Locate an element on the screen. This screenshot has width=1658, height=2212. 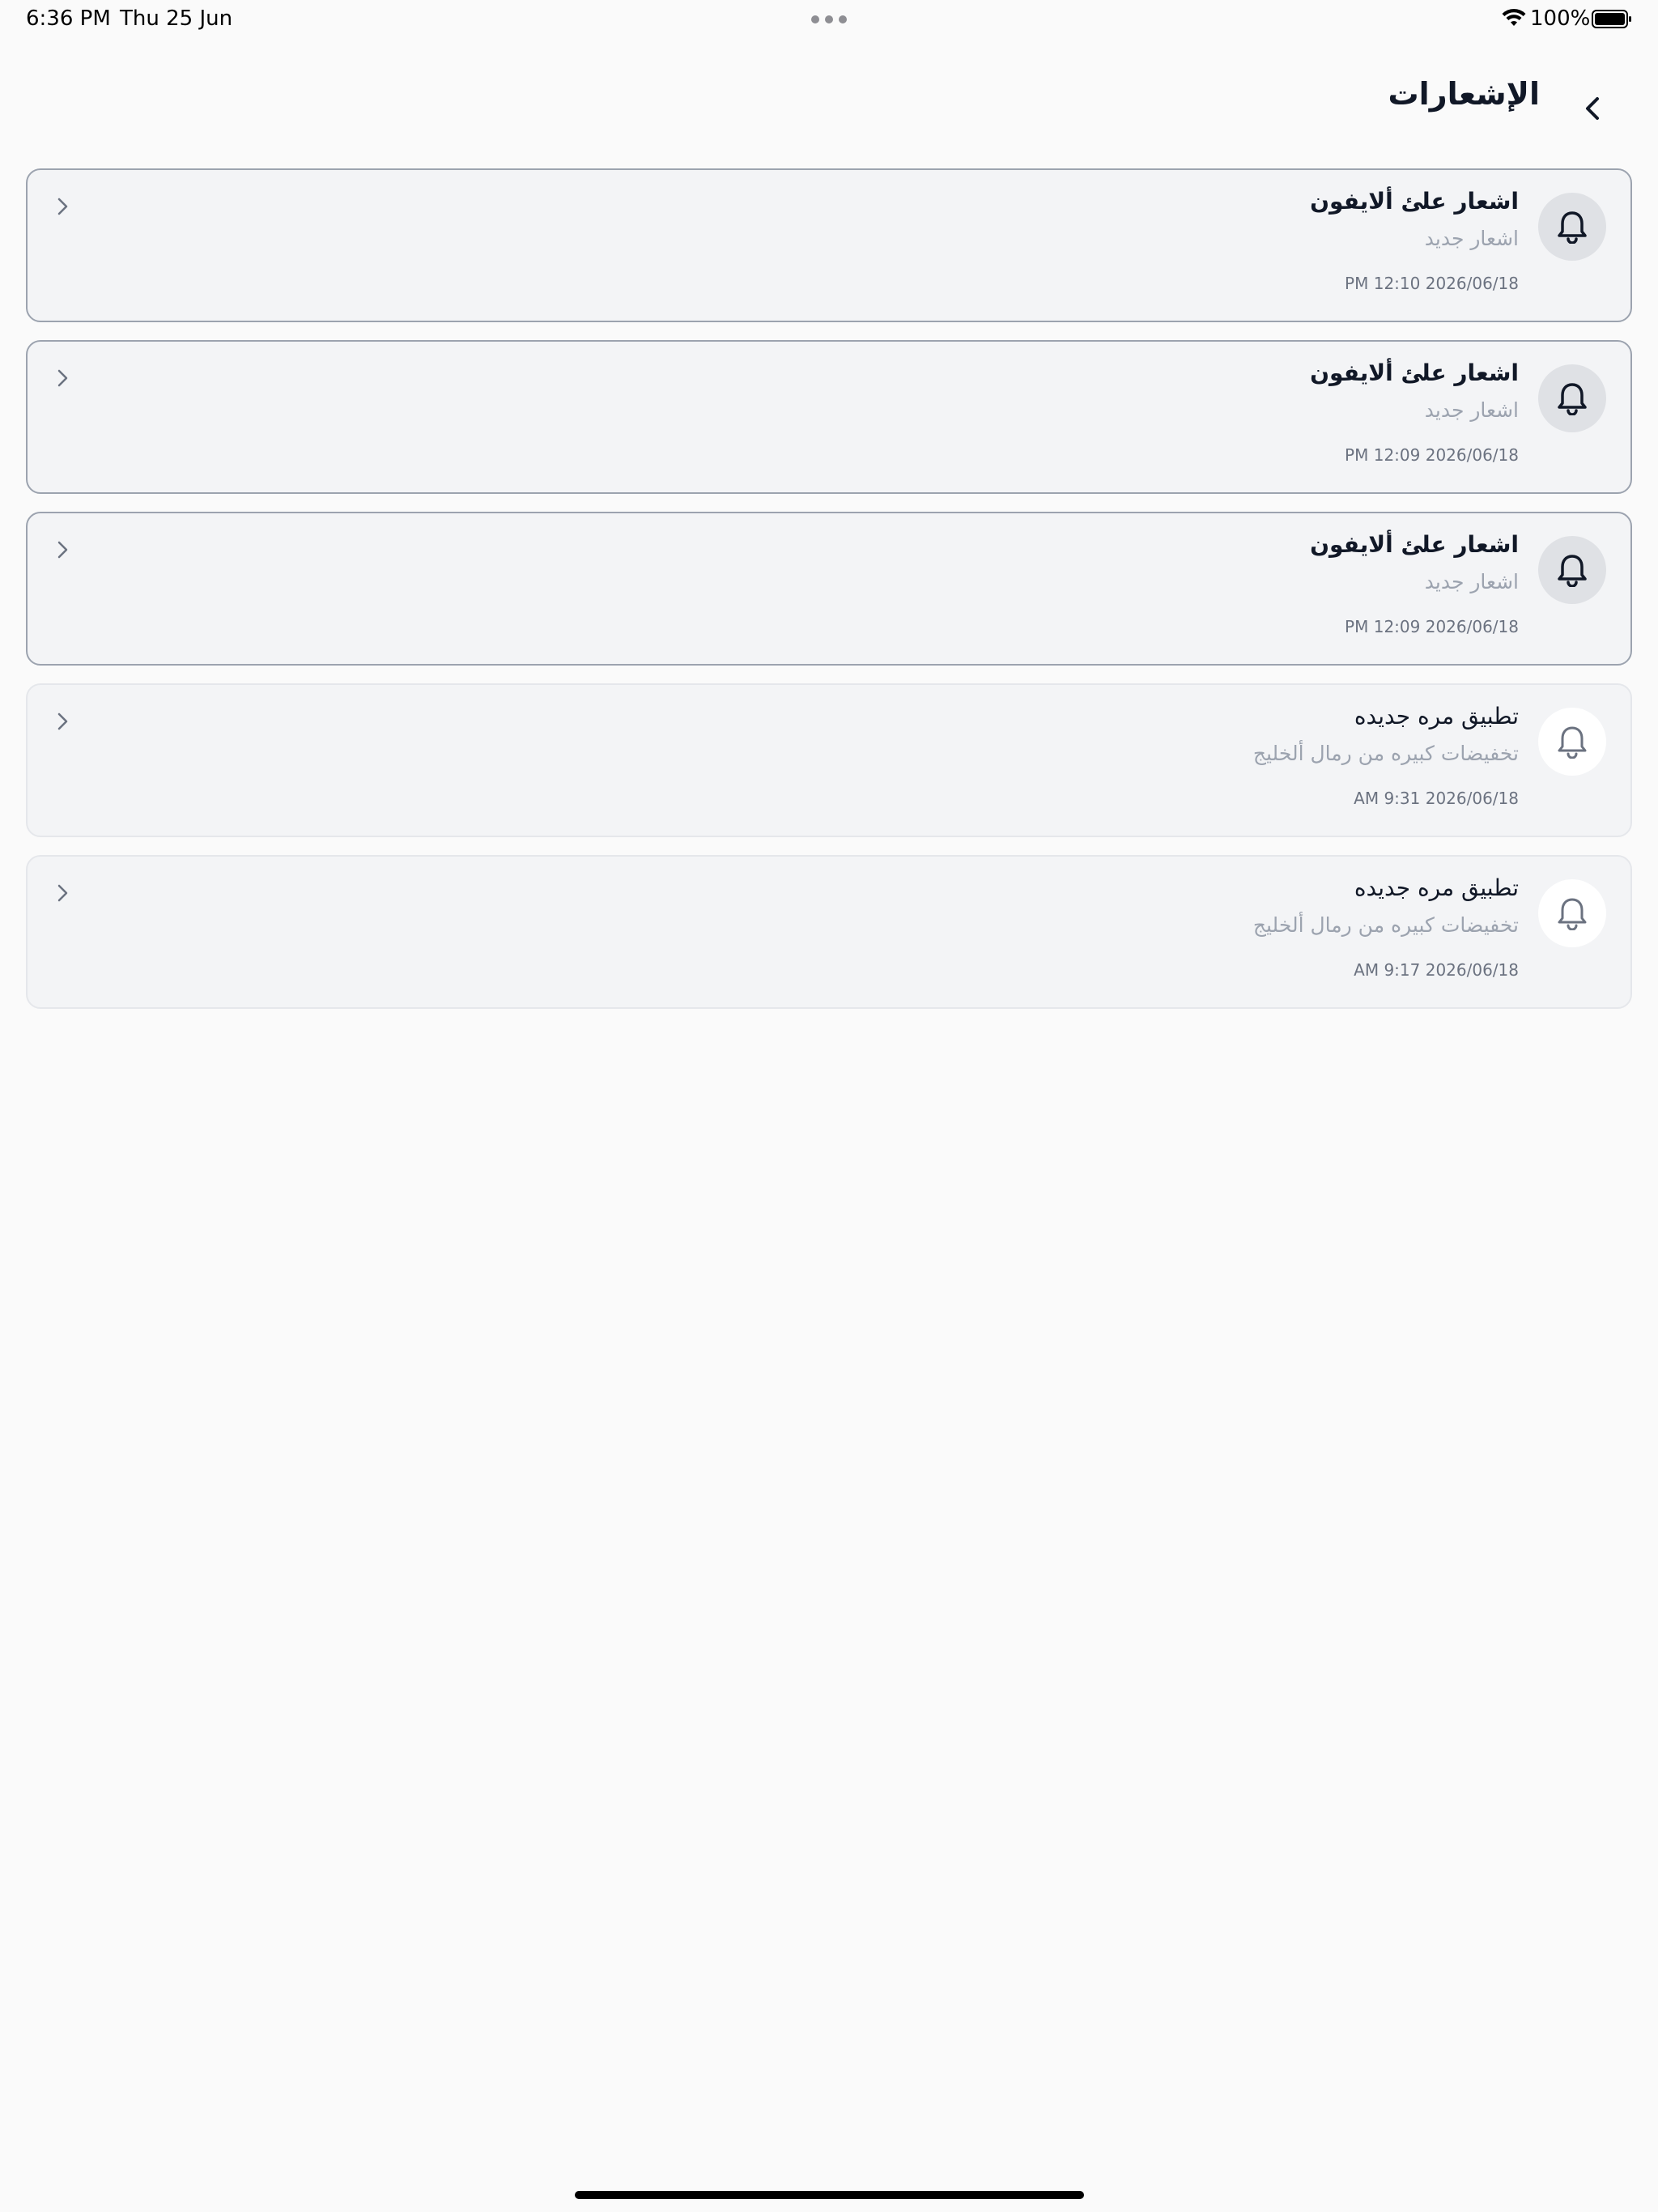
header: الإشعارات is located at coordinates (829, 102).